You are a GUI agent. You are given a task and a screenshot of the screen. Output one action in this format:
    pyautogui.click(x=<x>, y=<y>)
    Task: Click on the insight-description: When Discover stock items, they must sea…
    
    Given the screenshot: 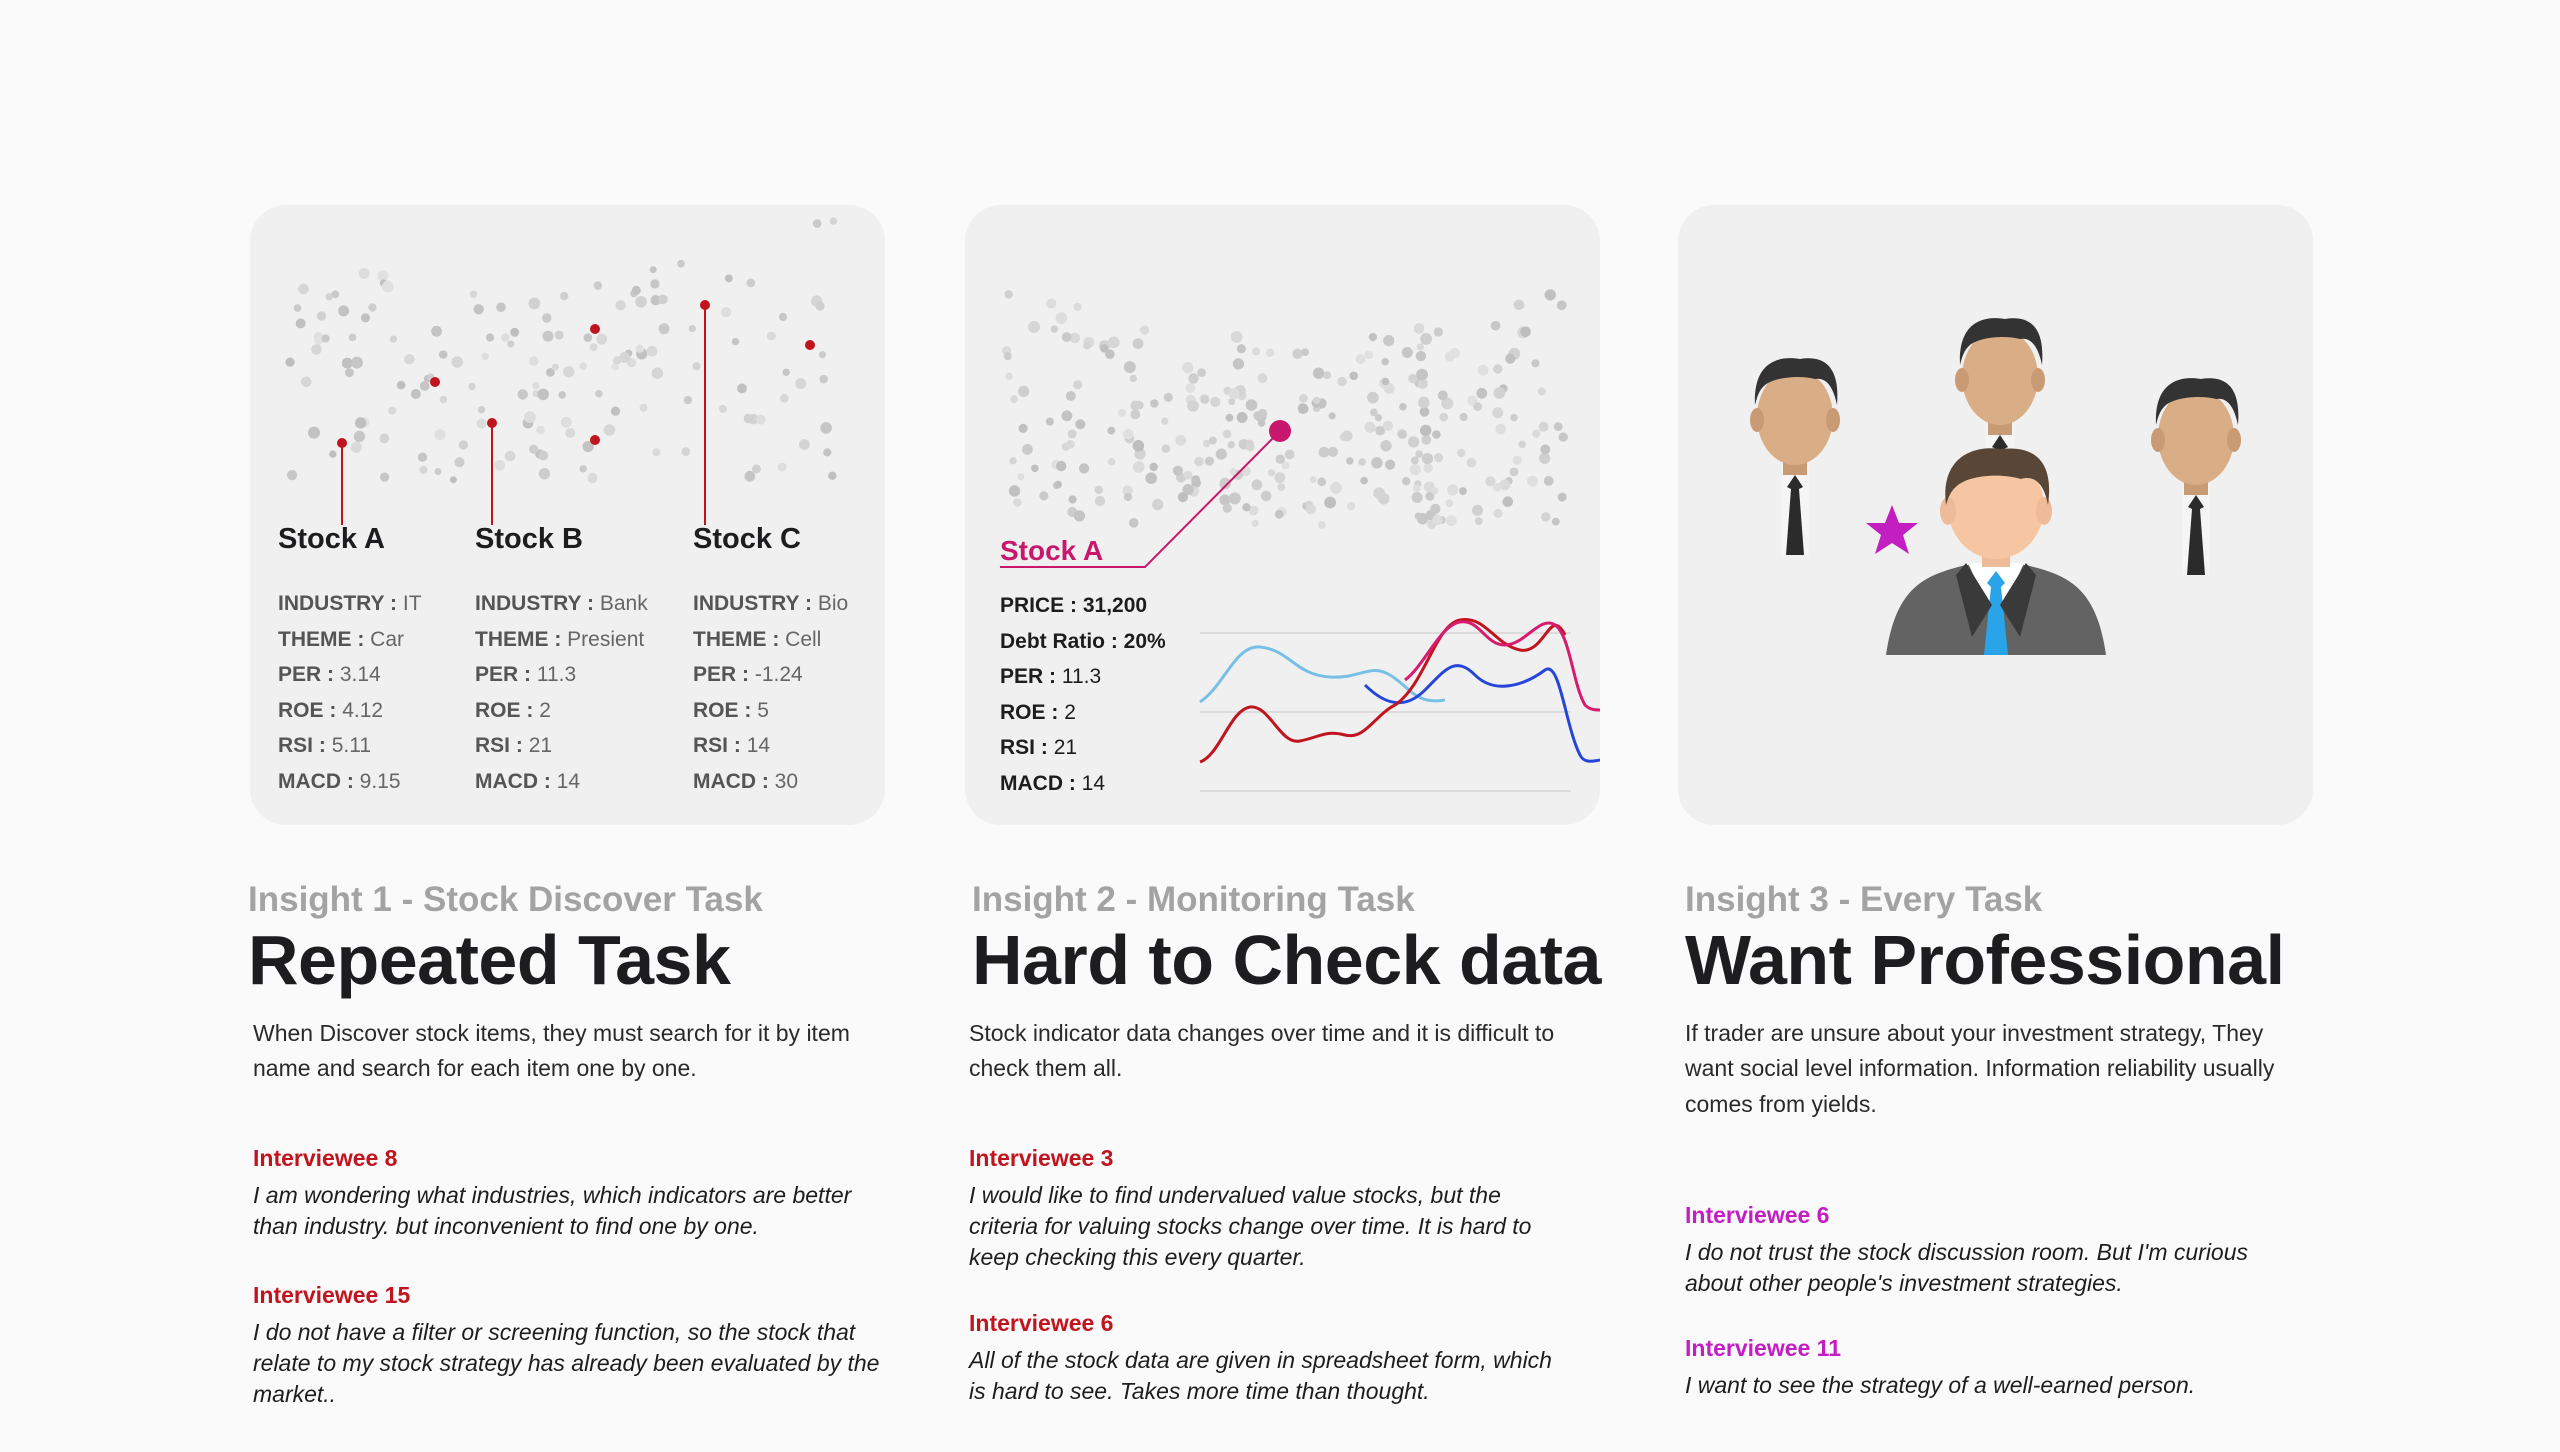 What is the action you would take?
    pyautogui.click(x=551, y=1050)
    